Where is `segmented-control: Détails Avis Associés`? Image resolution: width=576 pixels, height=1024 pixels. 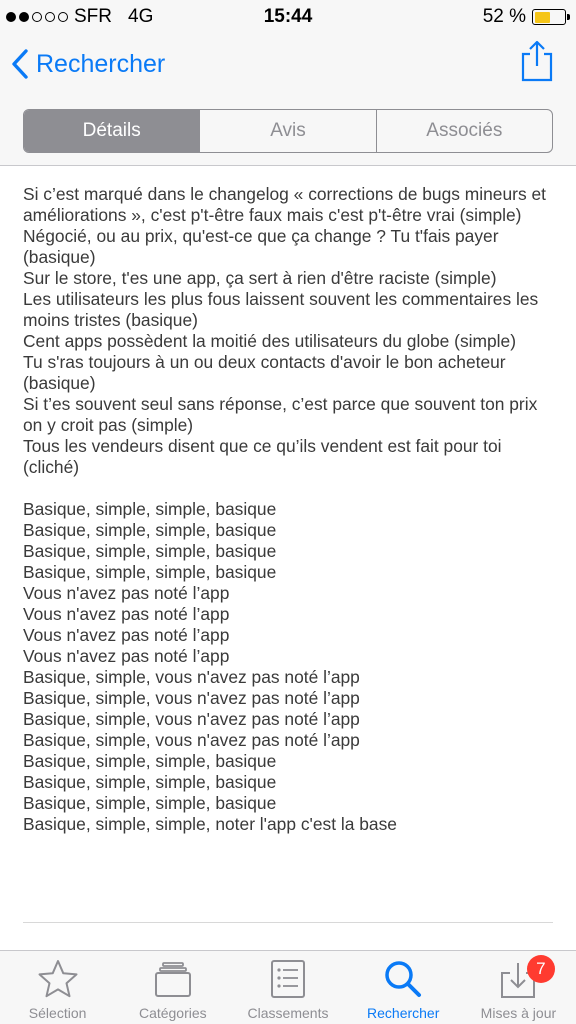
segmented-control: Détails Avis Associés is located at coordinates (288, 131).